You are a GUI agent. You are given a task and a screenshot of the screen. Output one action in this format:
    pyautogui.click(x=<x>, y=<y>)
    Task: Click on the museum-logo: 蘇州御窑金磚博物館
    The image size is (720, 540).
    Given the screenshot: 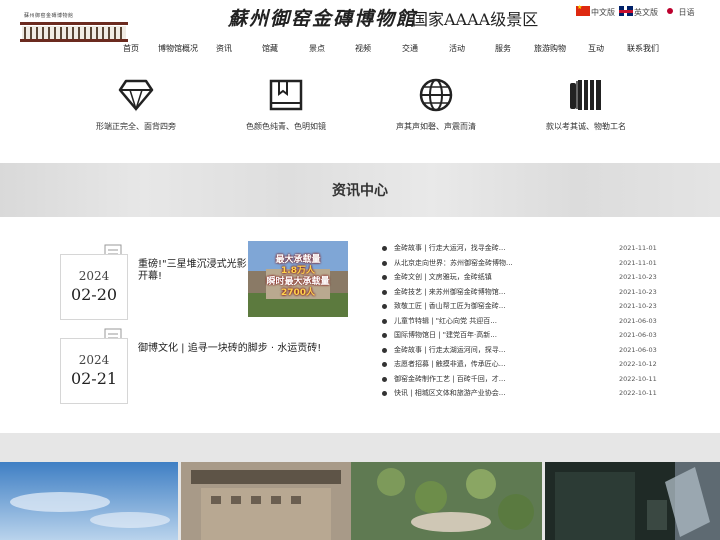 What is the action you would take?
    pyautogui.click(x=74, y=27)
    